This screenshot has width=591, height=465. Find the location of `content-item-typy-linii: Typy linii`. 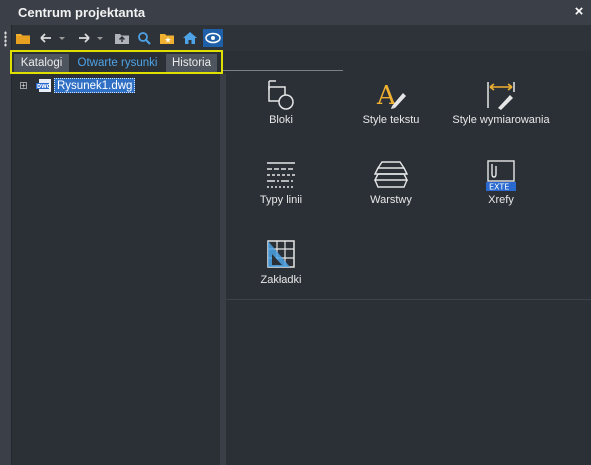

content-item-typy-linii: Typy linii is located at coordinates (281, 189).